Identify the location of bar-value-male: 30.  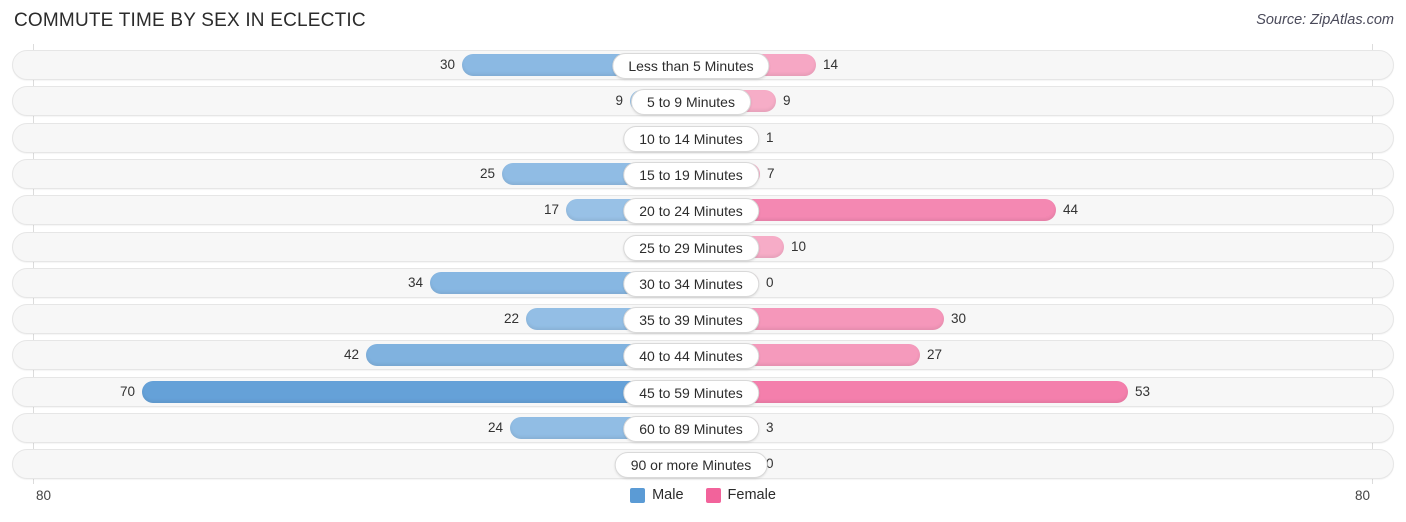
(447, 64).